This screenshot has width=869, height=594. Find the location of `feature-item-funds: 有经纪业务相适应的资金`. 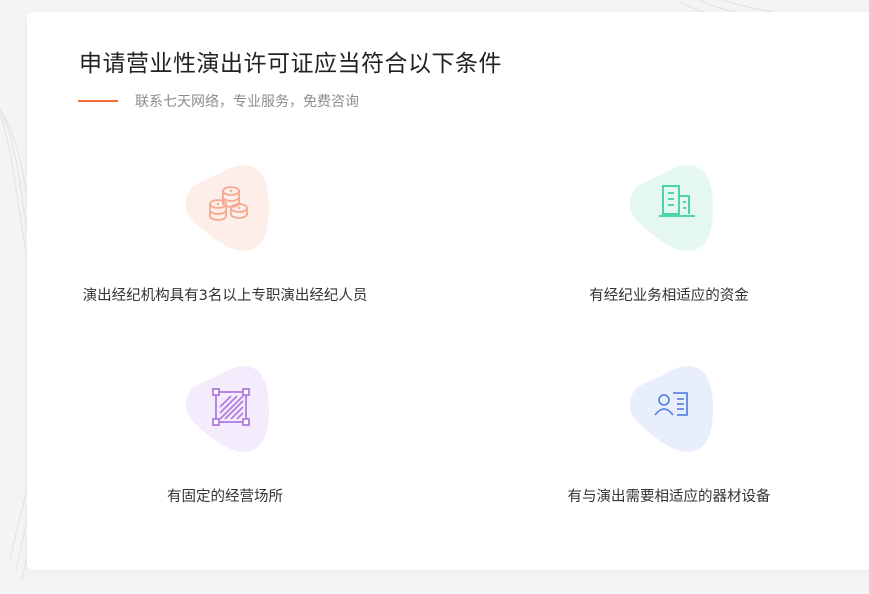

feature-item-funds: 有经纪业务相适应的资金 is located at coordinates (669, 243).